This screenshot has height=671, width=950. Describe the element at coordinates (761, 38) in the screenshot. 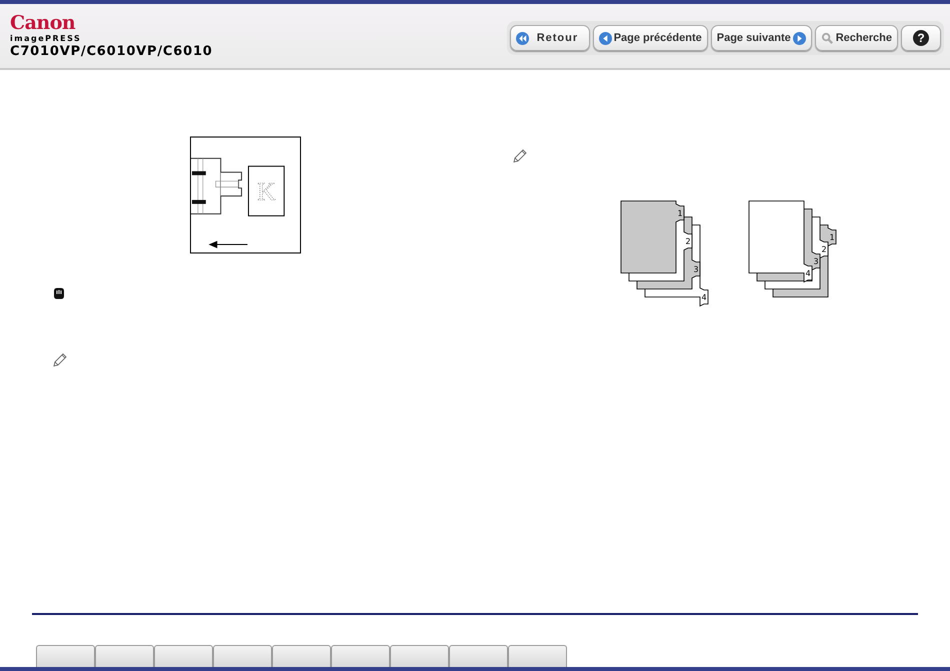

I see `next-page-button: Page suivante` at that location.